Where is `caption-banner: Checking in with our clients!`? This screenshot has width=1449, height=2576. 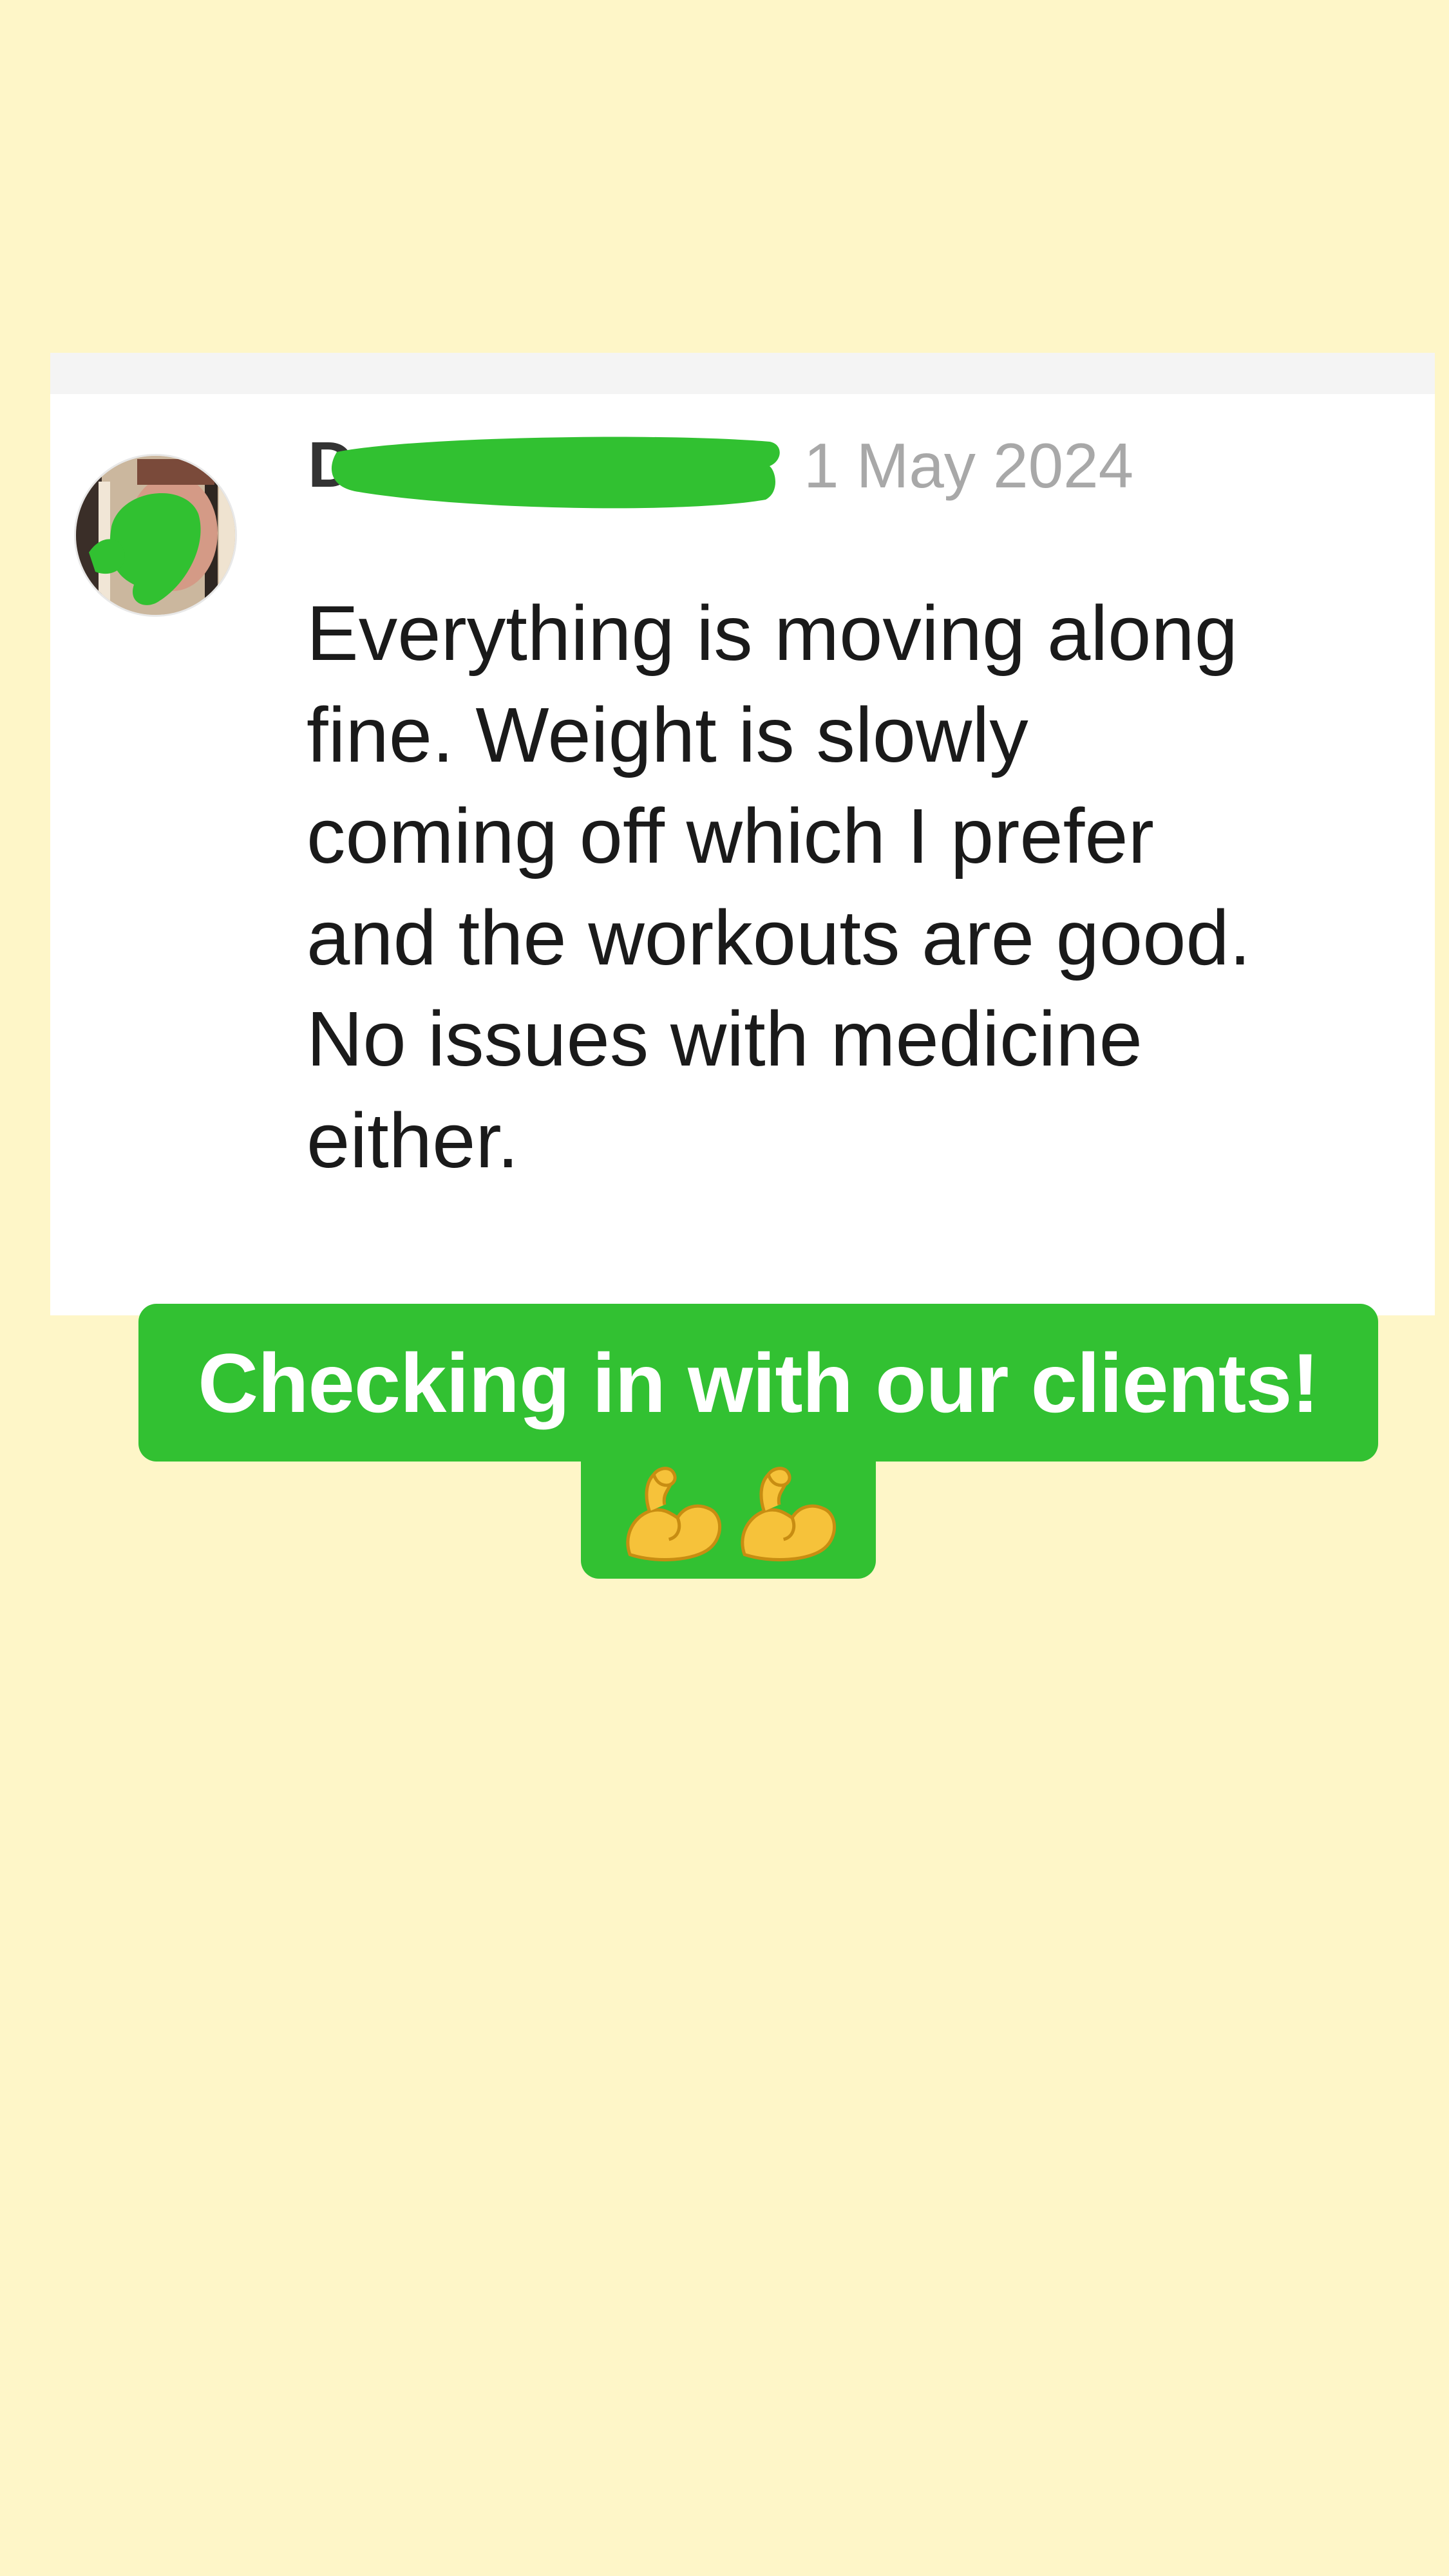 caption-banner: Checking in with our clients! is located at coordinates (758, 1383).